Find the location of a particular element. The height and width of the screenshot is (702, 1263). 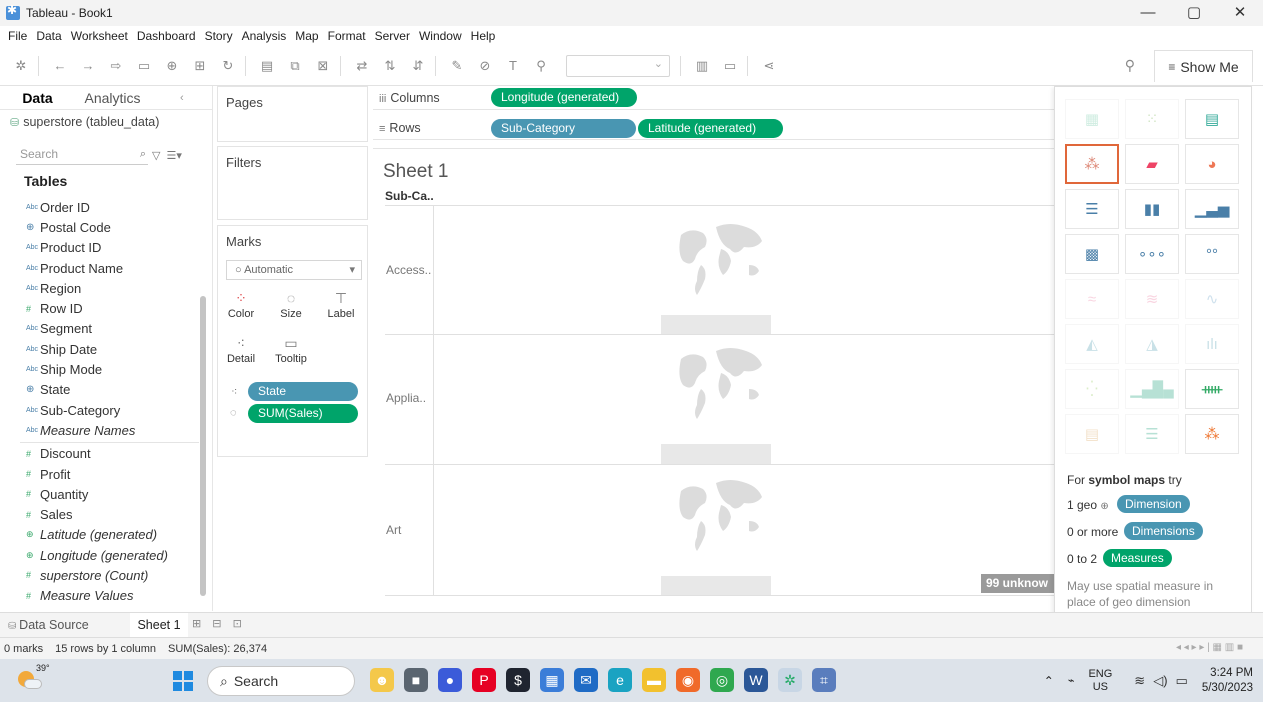

tableau-home-icon: ✲ is located at coordinates (21, 66).